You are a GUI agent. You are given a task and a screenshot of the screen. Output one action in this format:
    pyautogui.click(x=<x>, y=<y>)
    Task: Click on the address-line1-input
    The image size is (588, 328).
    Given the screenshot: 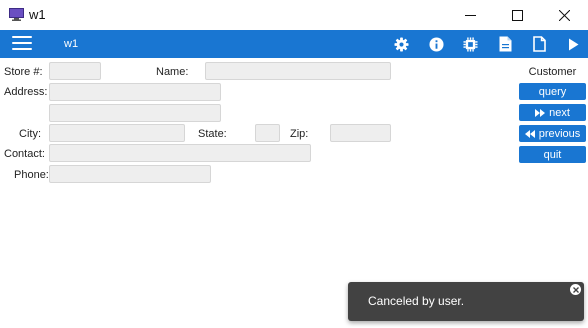 What is the action you would take?
    pyautogui.click(x=135, y=92)
    